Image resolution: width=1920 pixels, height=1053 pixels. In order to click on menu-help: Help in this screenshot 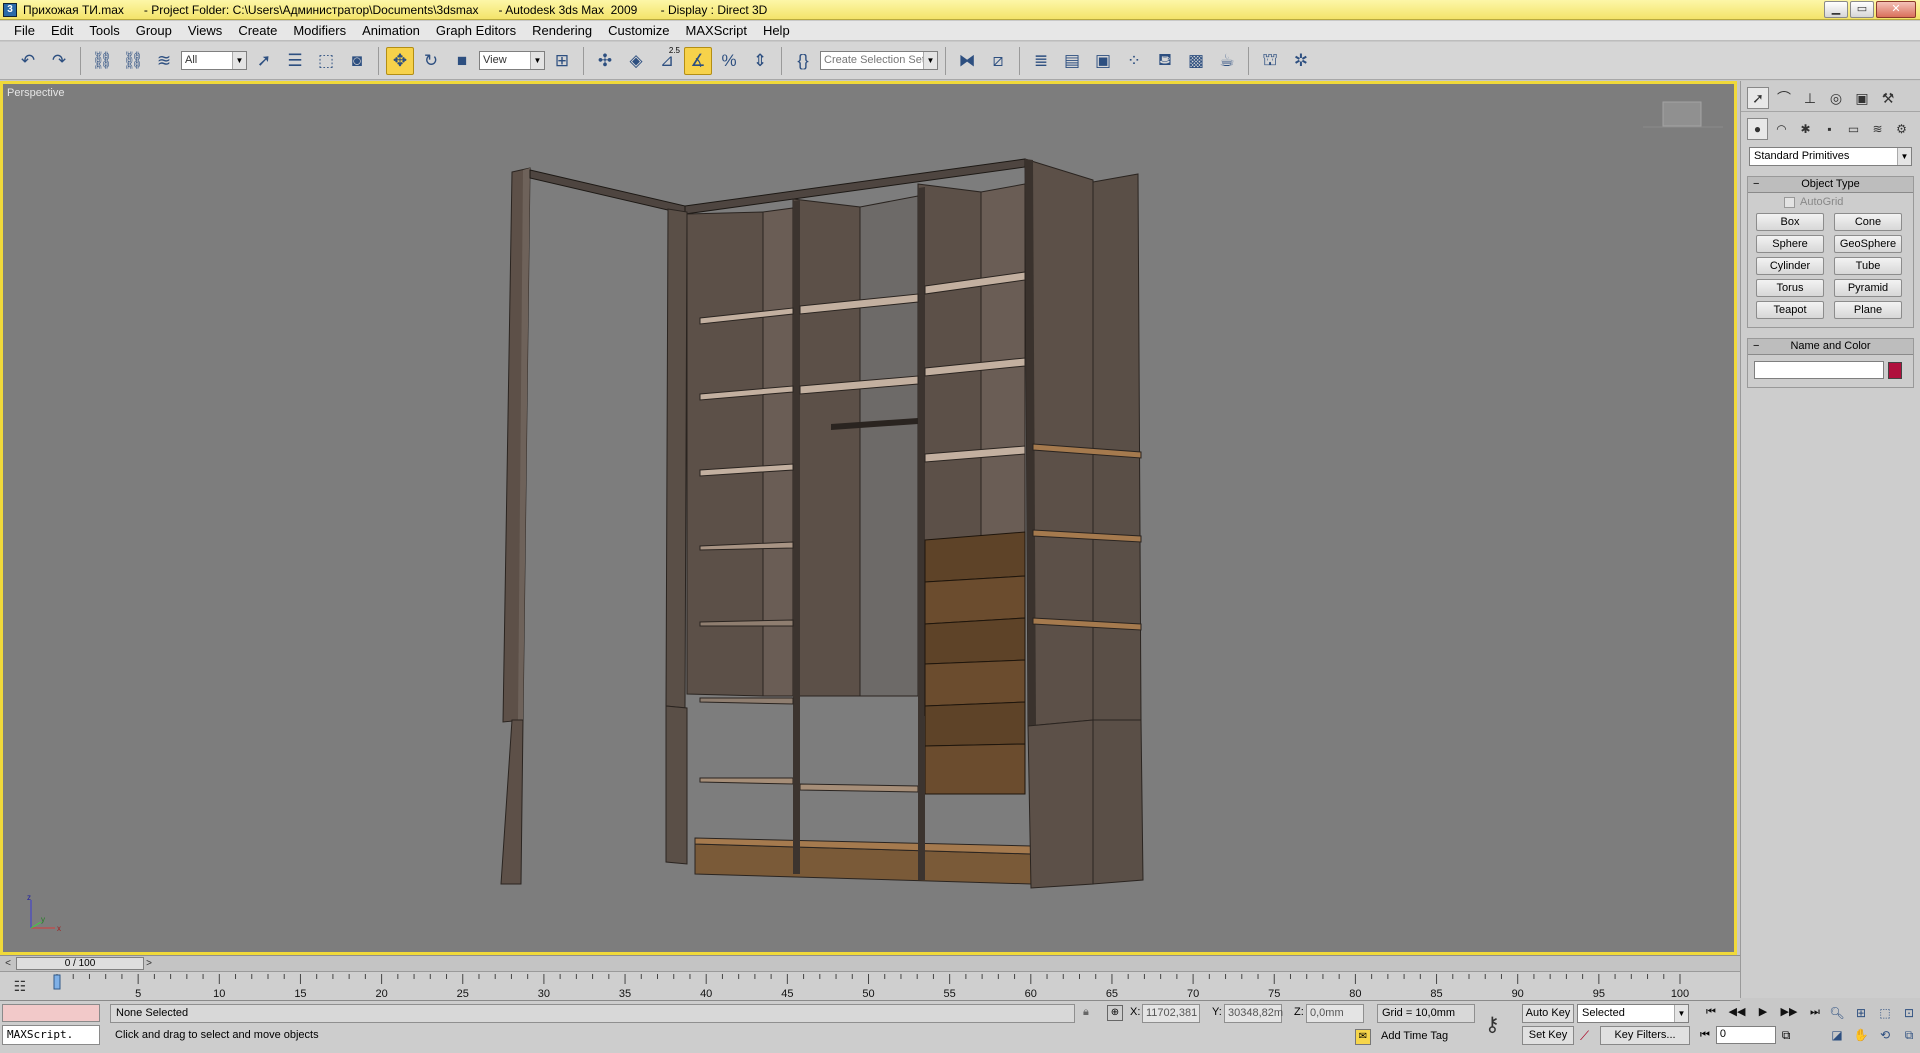, I will do `click(776, 30)`.